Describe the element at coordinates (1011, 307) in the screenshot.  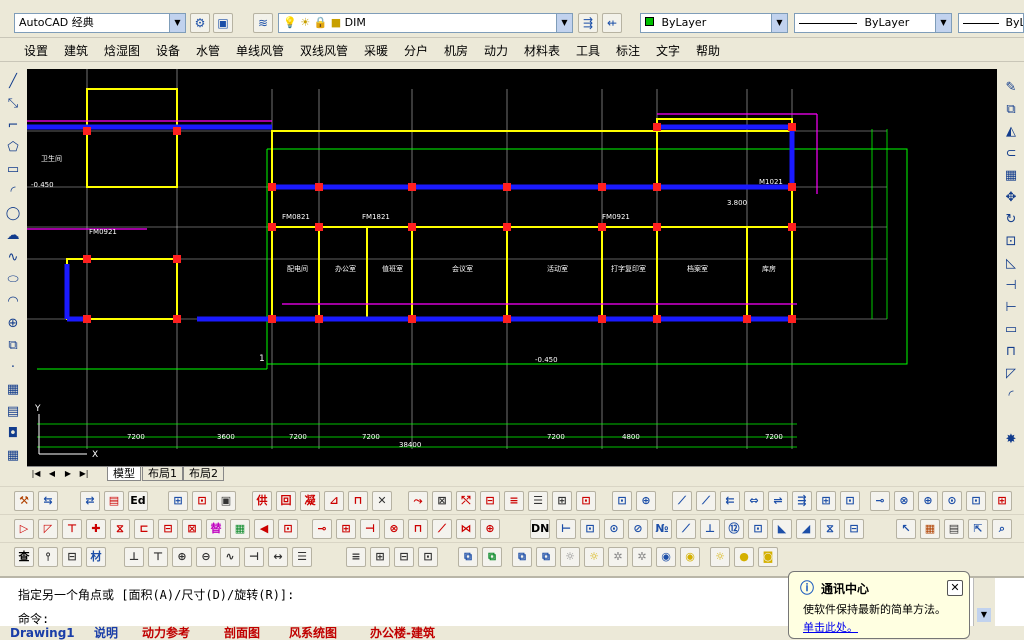
I see `extend-icon: ⊢` at that location.